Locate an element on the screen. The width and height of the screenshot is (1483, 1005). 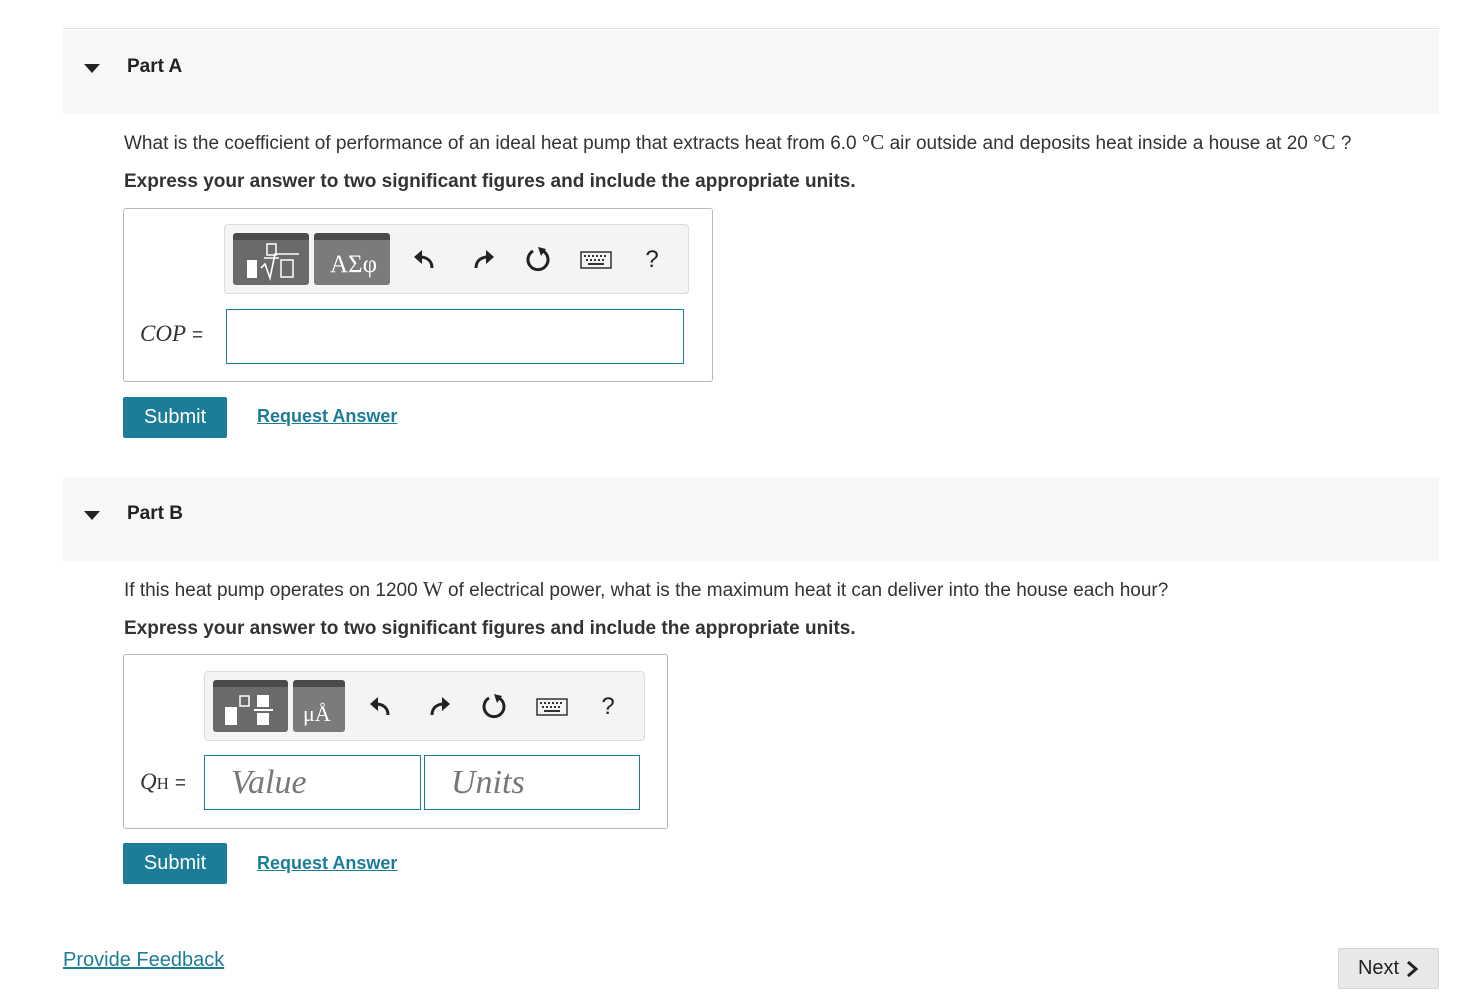
part-b-toolbar: μÅ ? is located at coordinates (424, 706).